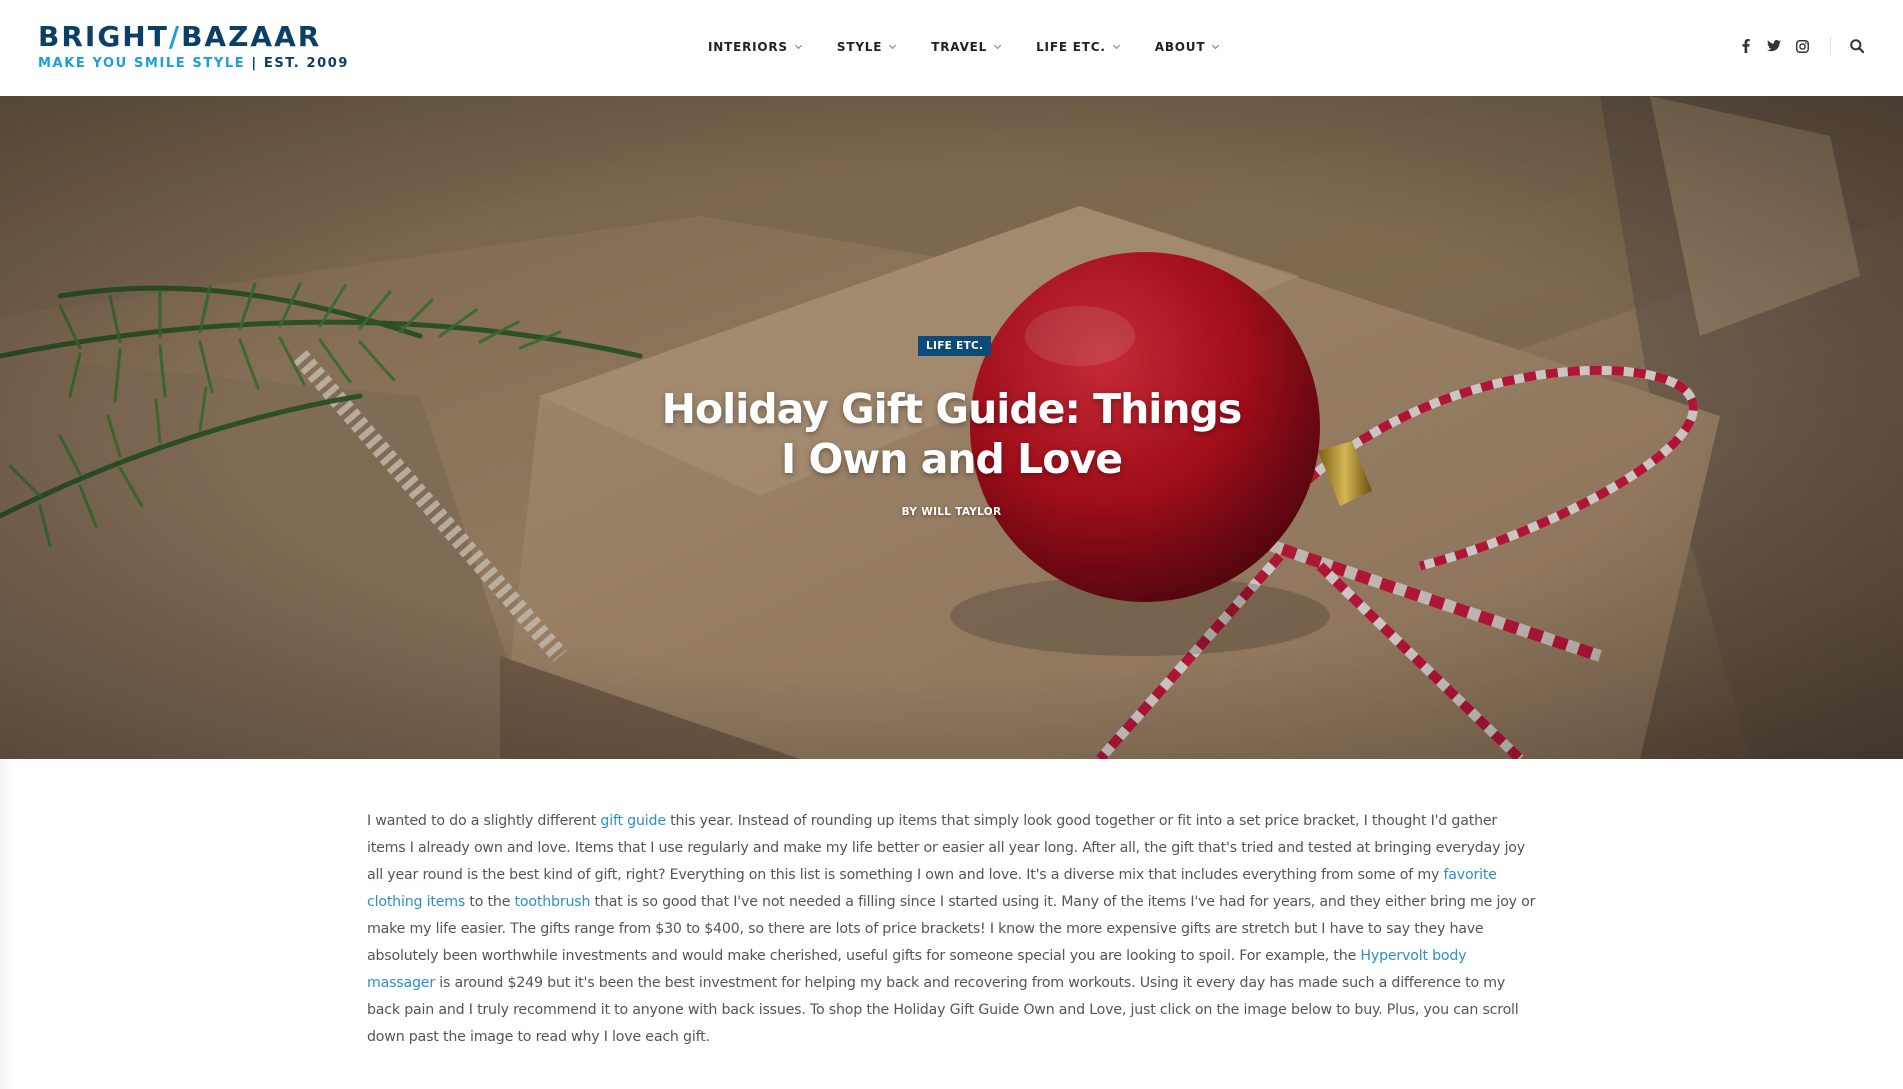 The height and width of the screenshot is (1089, 1903). I want to click on logo-slash: /, so click(175, 36).